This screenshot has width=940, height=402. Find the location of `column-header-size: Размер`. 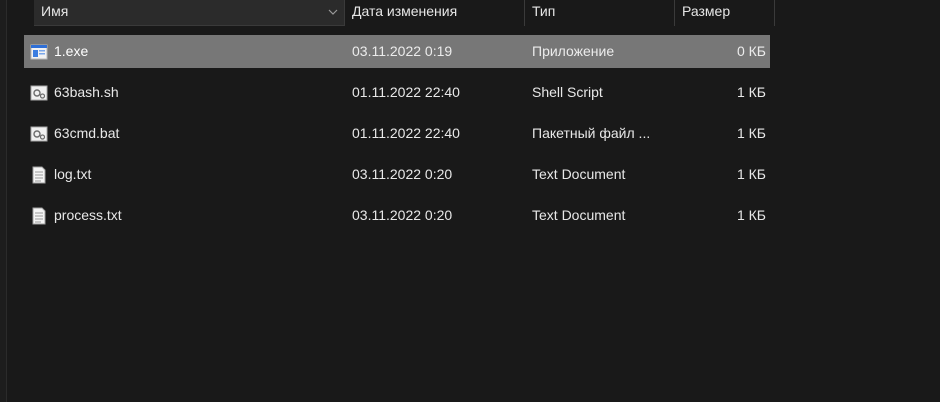

column-header-size: Размер is located at coordinates (725, 13).